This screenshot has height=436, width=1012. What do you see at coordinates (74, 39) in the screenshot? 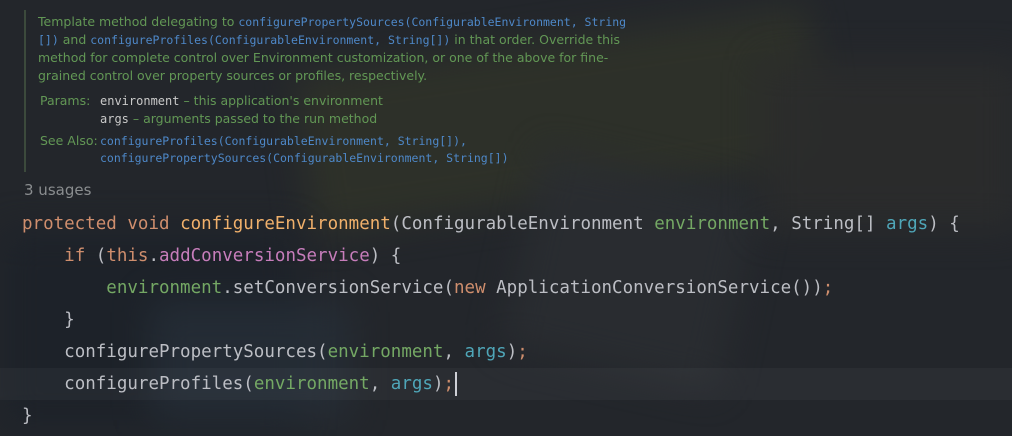
I see `doc-text: and` at bounding box center [74, 39].